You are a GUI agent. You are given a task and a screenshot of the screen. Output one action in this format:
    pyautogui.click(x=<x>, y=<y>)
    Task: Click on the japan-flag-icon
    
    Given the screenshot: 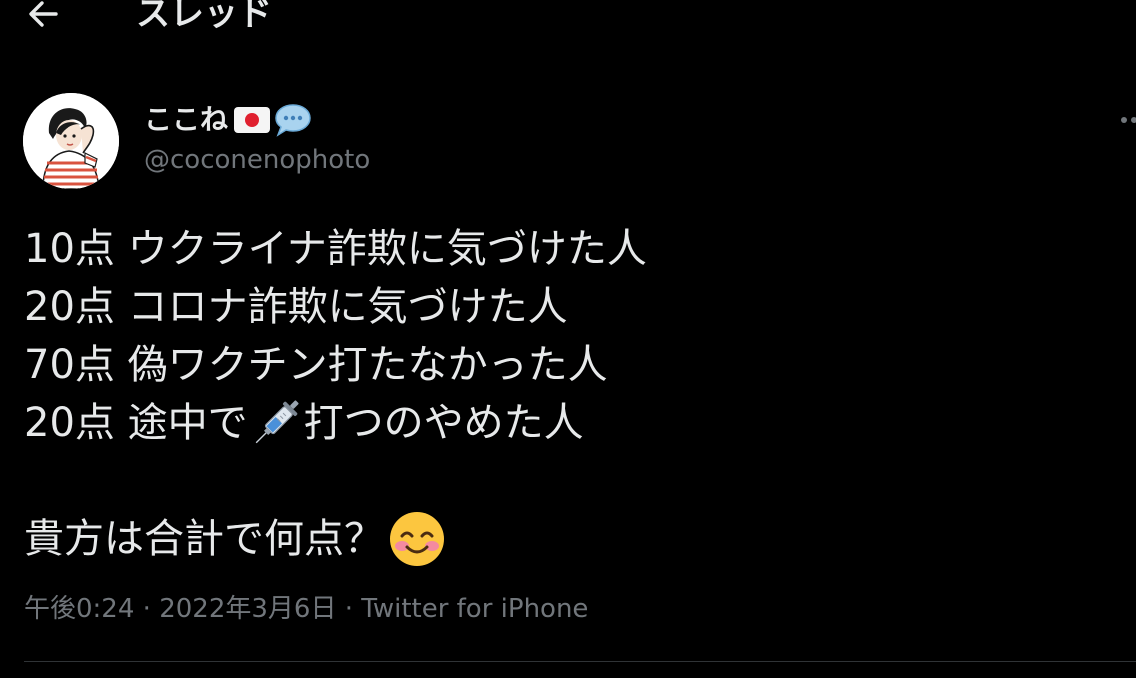 What is the action you would take?
    pyautogui.click(x=252, y=120)
    